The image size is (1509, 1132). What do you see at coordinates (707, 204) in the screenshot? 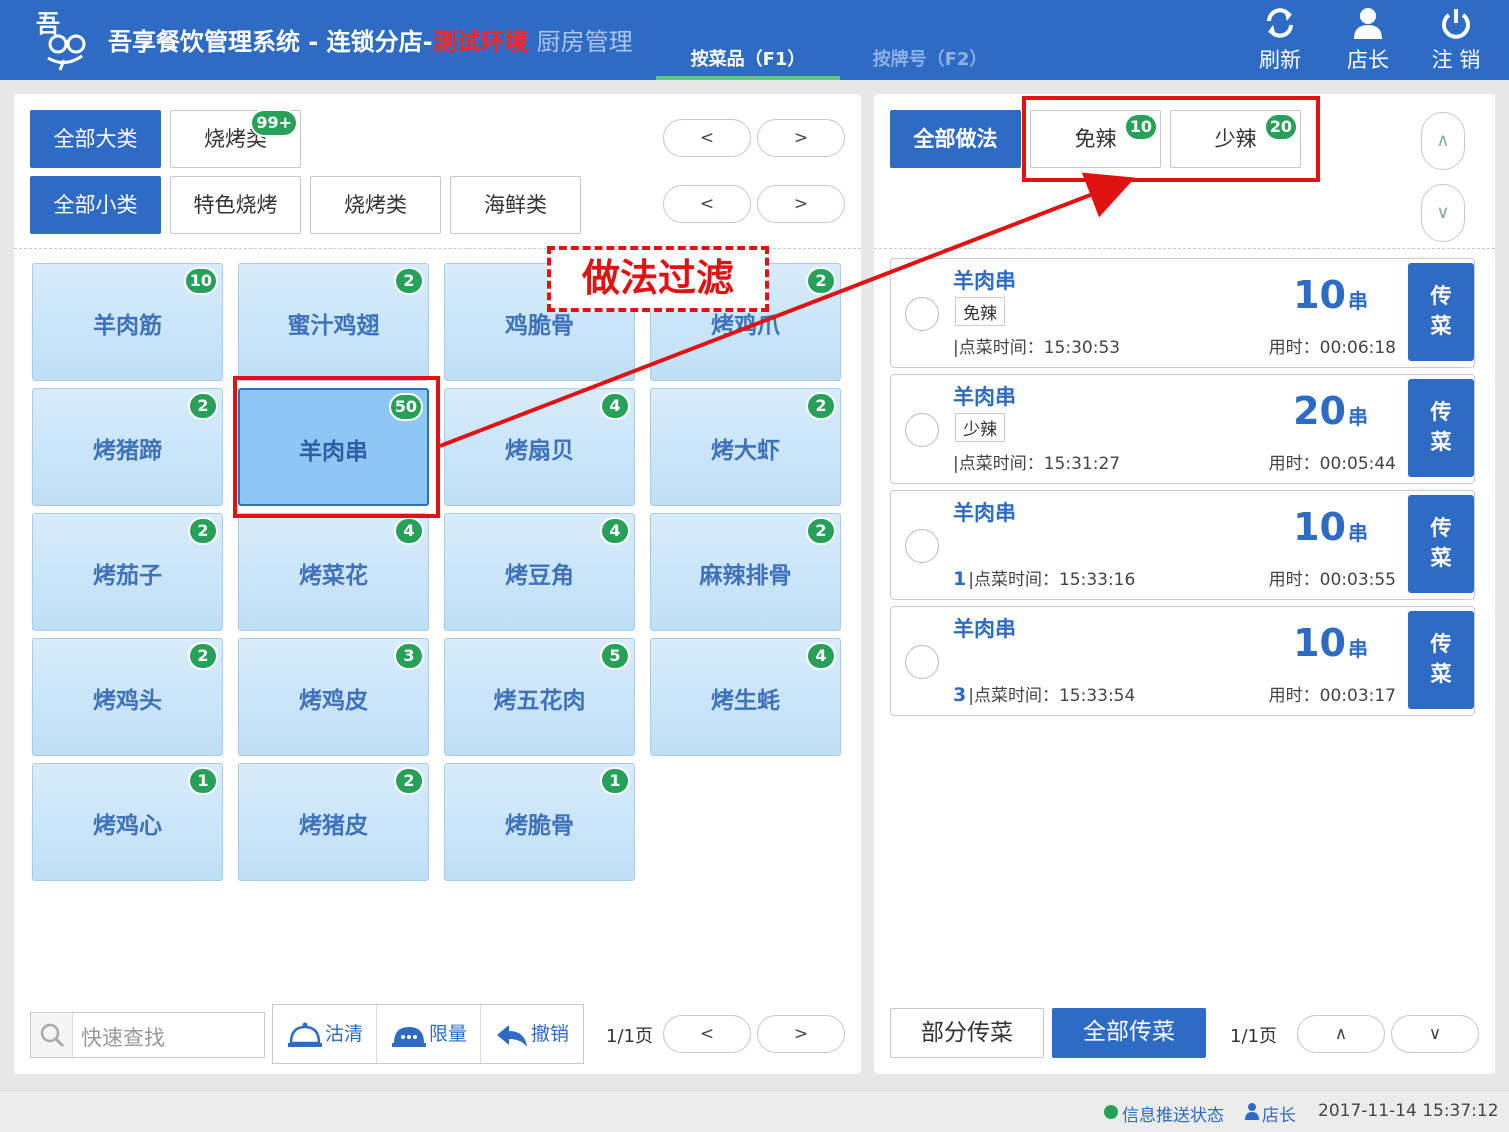
I see `small-category-prev-button: <` at bounding box center [707, 204].